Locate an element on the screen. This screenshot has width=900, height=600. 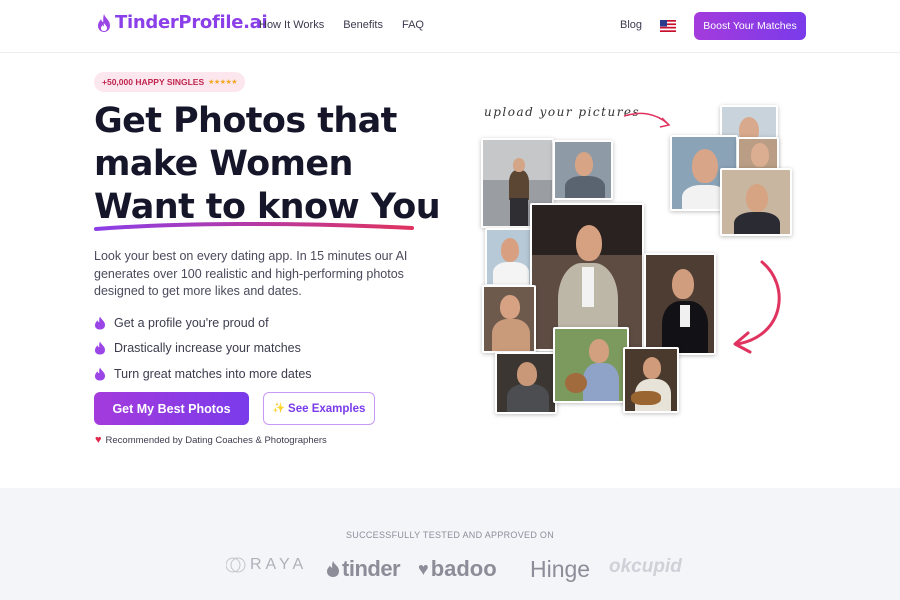
raya-circle-icon is located at coordinates (236, 565).